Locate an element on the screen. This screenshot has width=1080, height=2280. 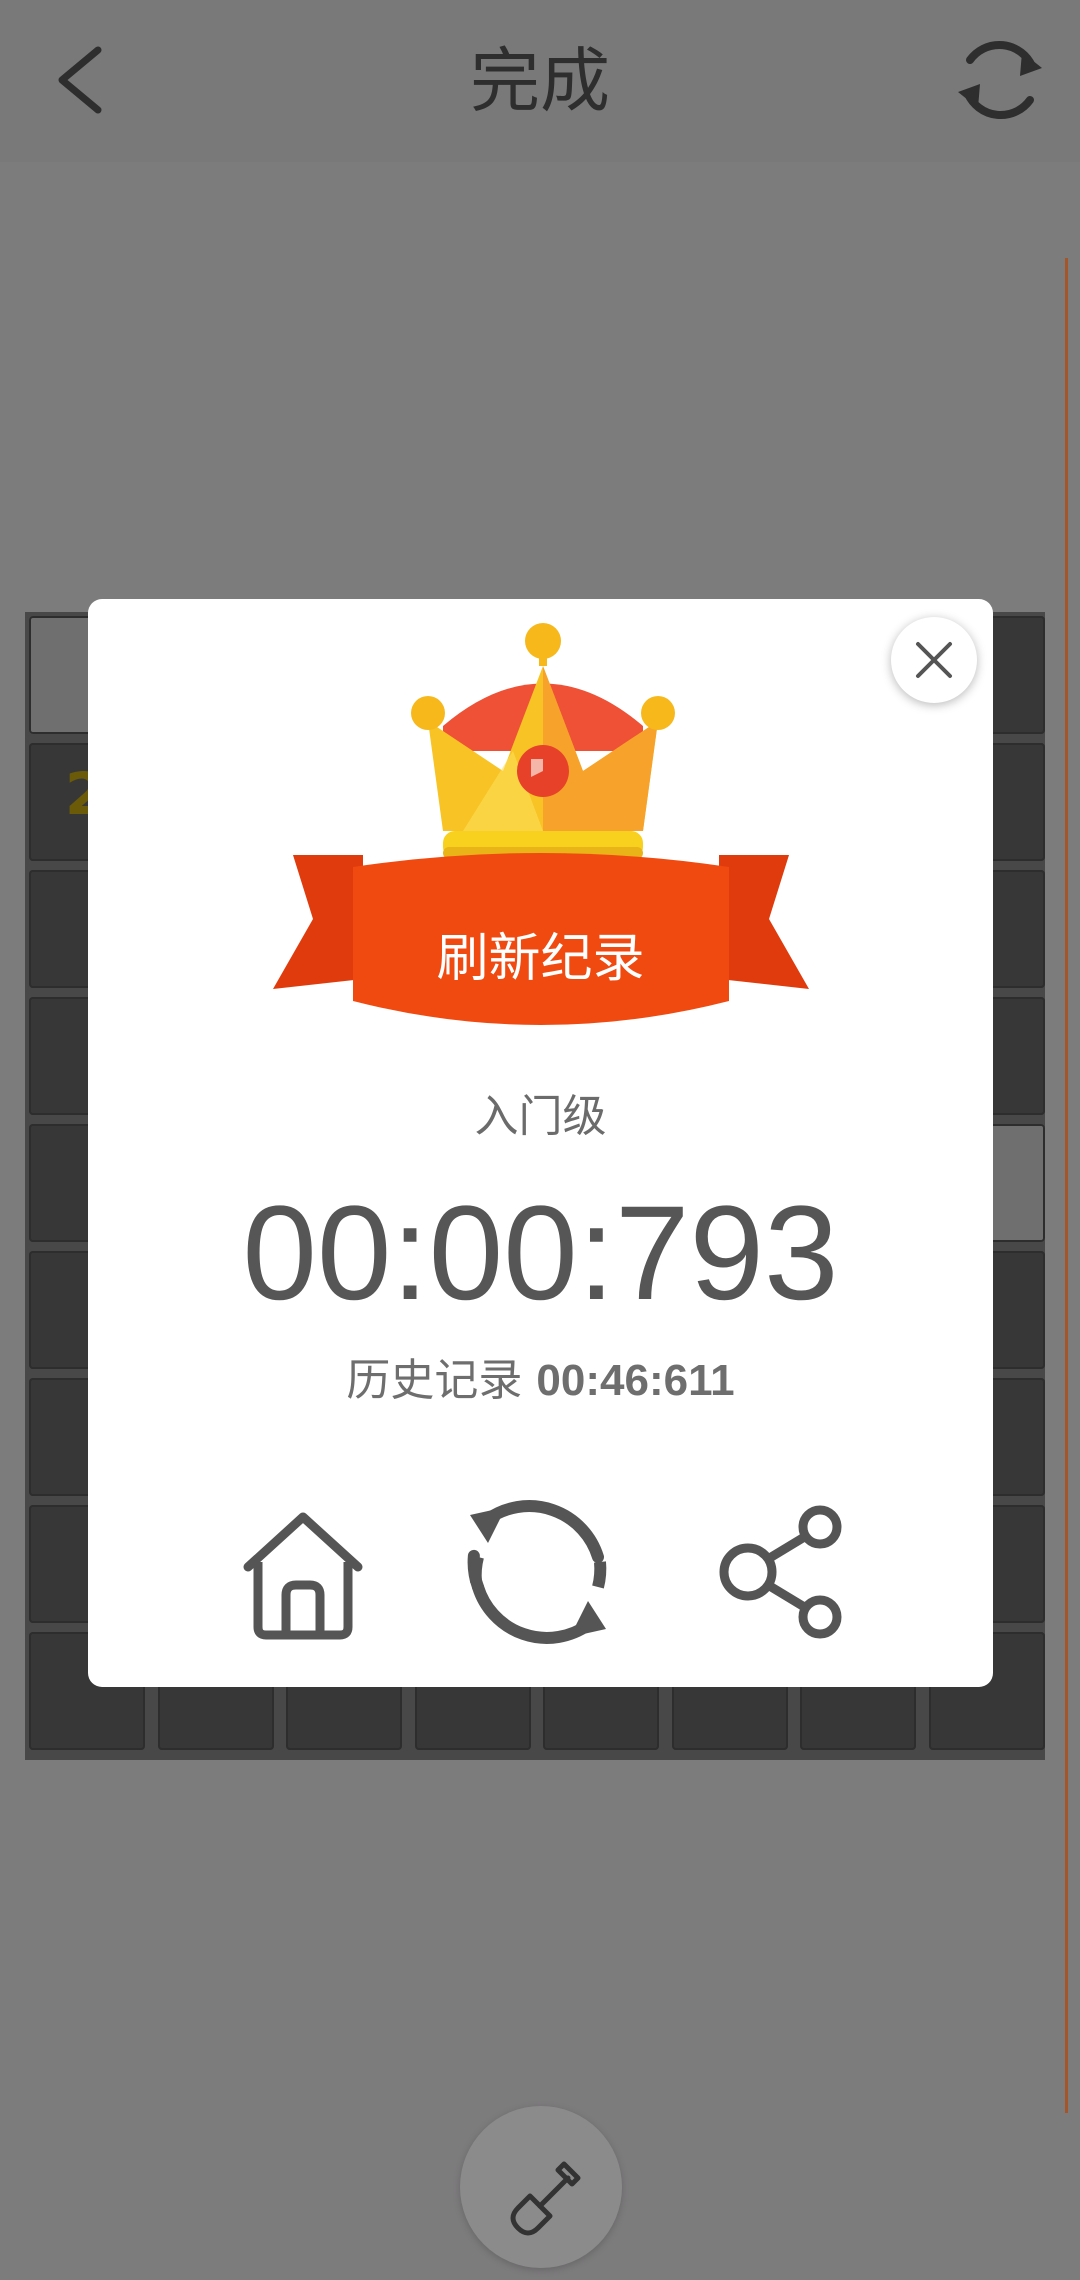
history-record: 历史记录 00:46:611 is located at coordinates (540, 1381).